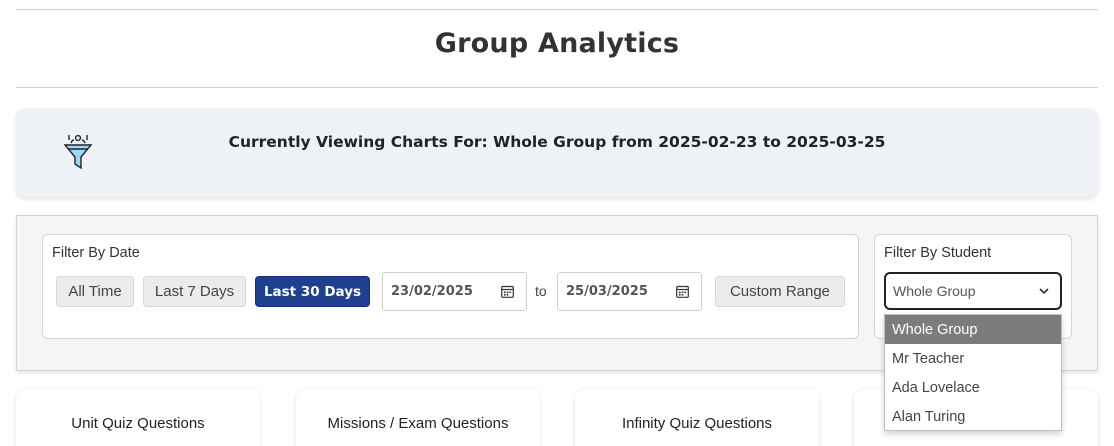 The image size is (1114, 446). What do you see at coordinates (973, 358) in the screenshot?
I see `student-option: Mr Teacher` at bounding box center [973, 358].